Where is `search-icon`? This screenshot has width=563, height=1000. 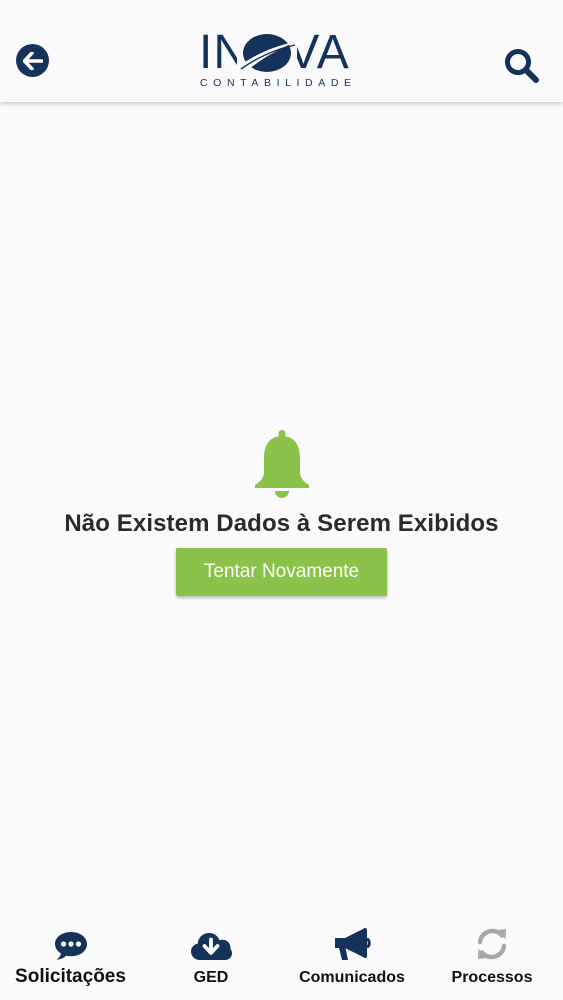
search-icon is located at coordinates (522, 66).